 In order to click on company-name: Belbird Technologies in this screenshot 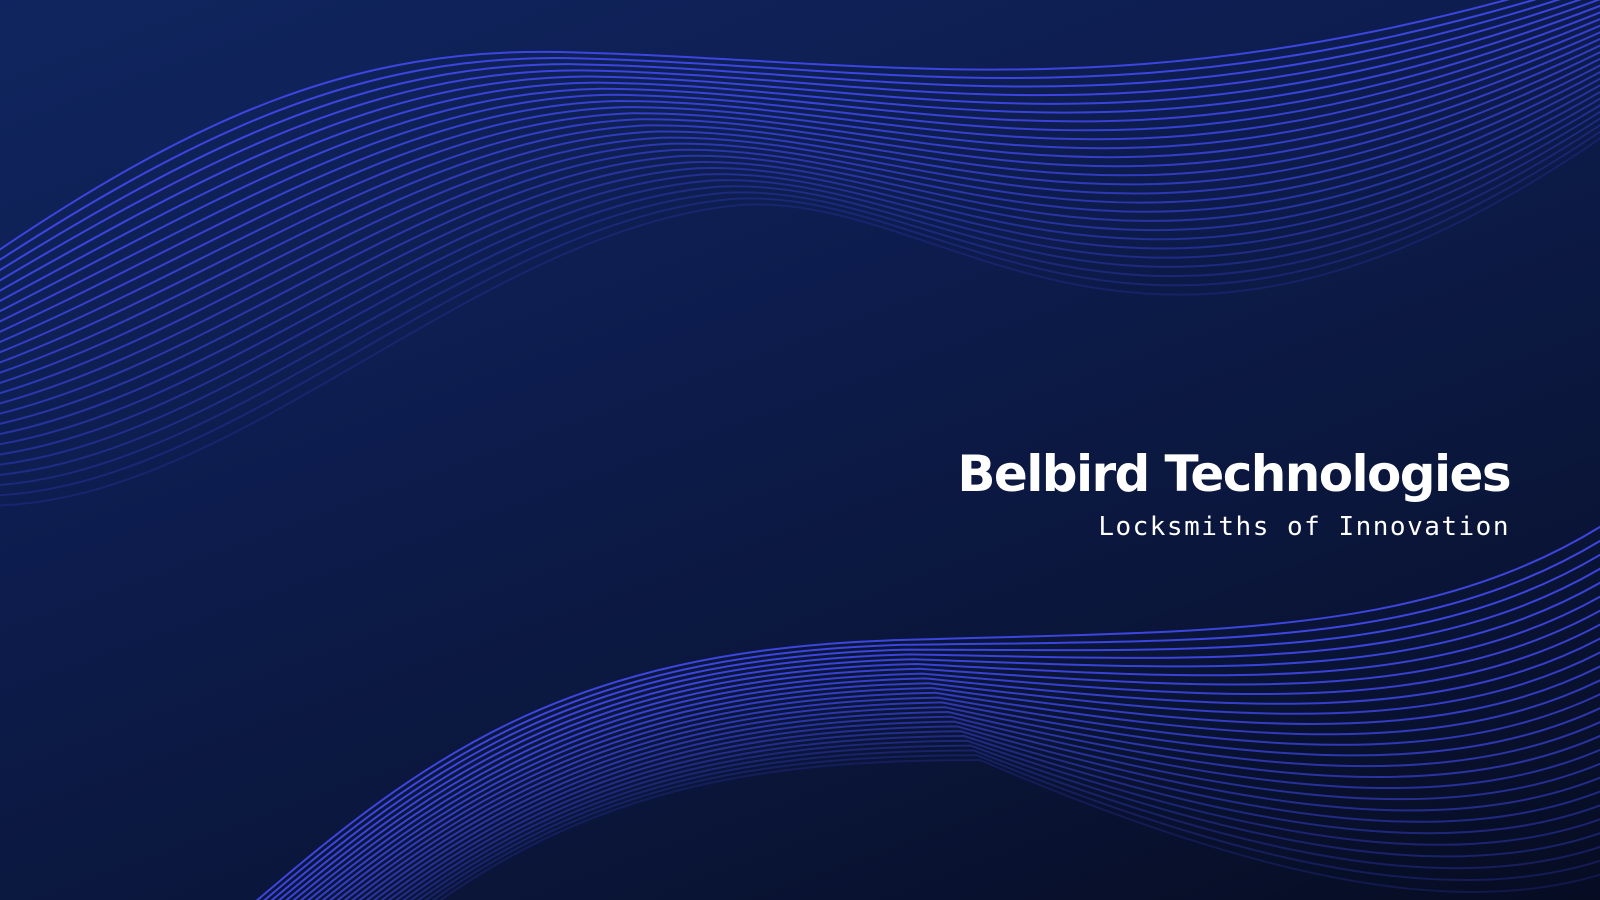, I will do `click(1234, 474)`.